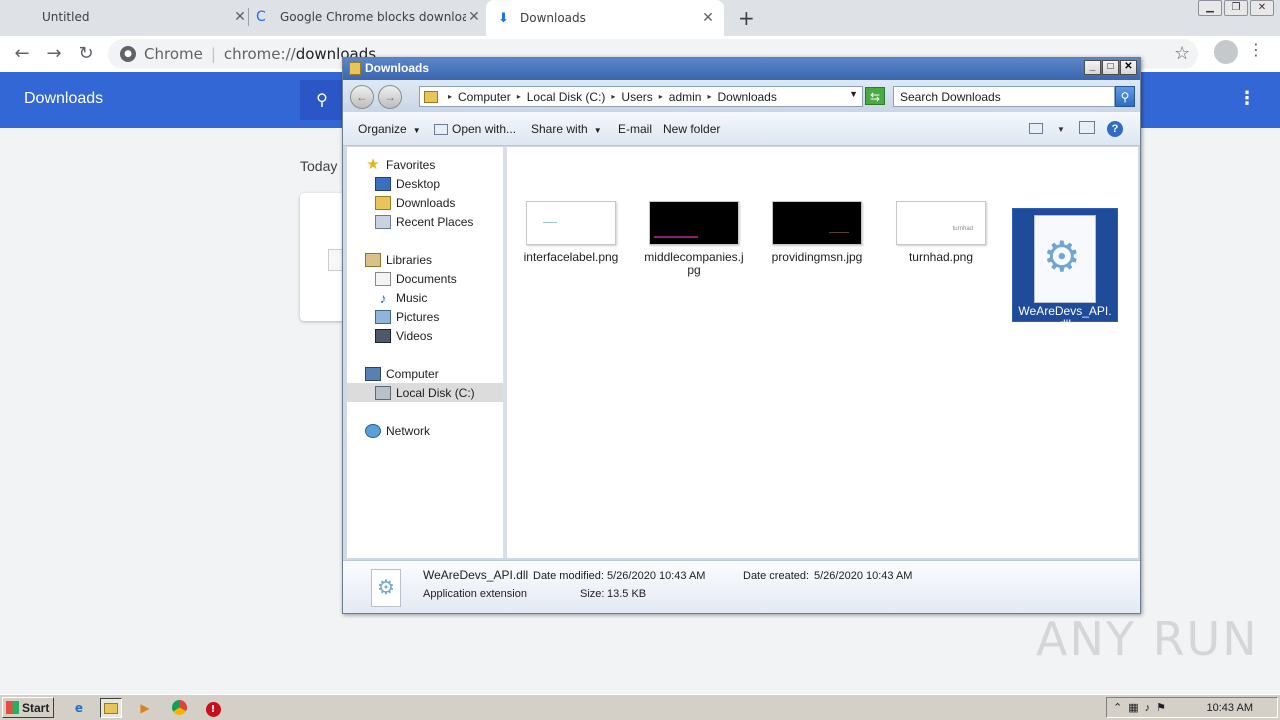  I want to click on maximize-button: □, so click(1110, 67).